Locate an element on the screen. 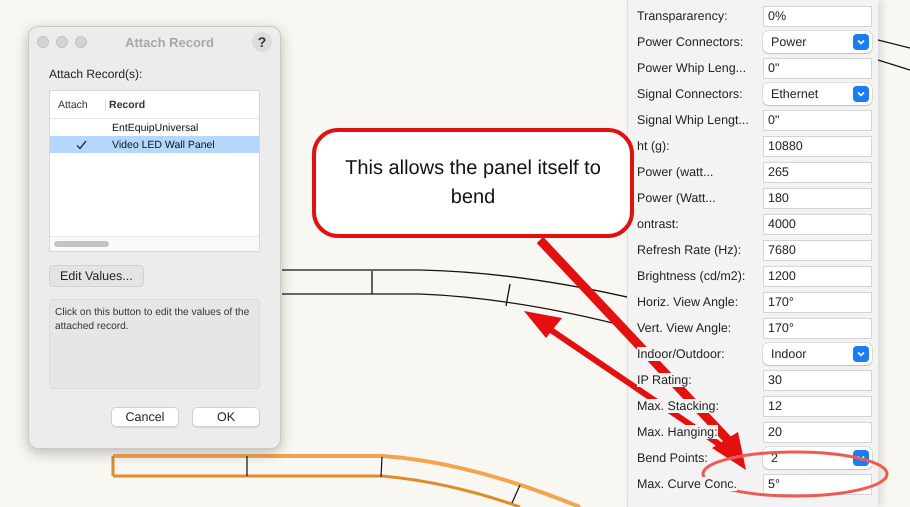  minimize-window-button is located at coordinates (62, 42).